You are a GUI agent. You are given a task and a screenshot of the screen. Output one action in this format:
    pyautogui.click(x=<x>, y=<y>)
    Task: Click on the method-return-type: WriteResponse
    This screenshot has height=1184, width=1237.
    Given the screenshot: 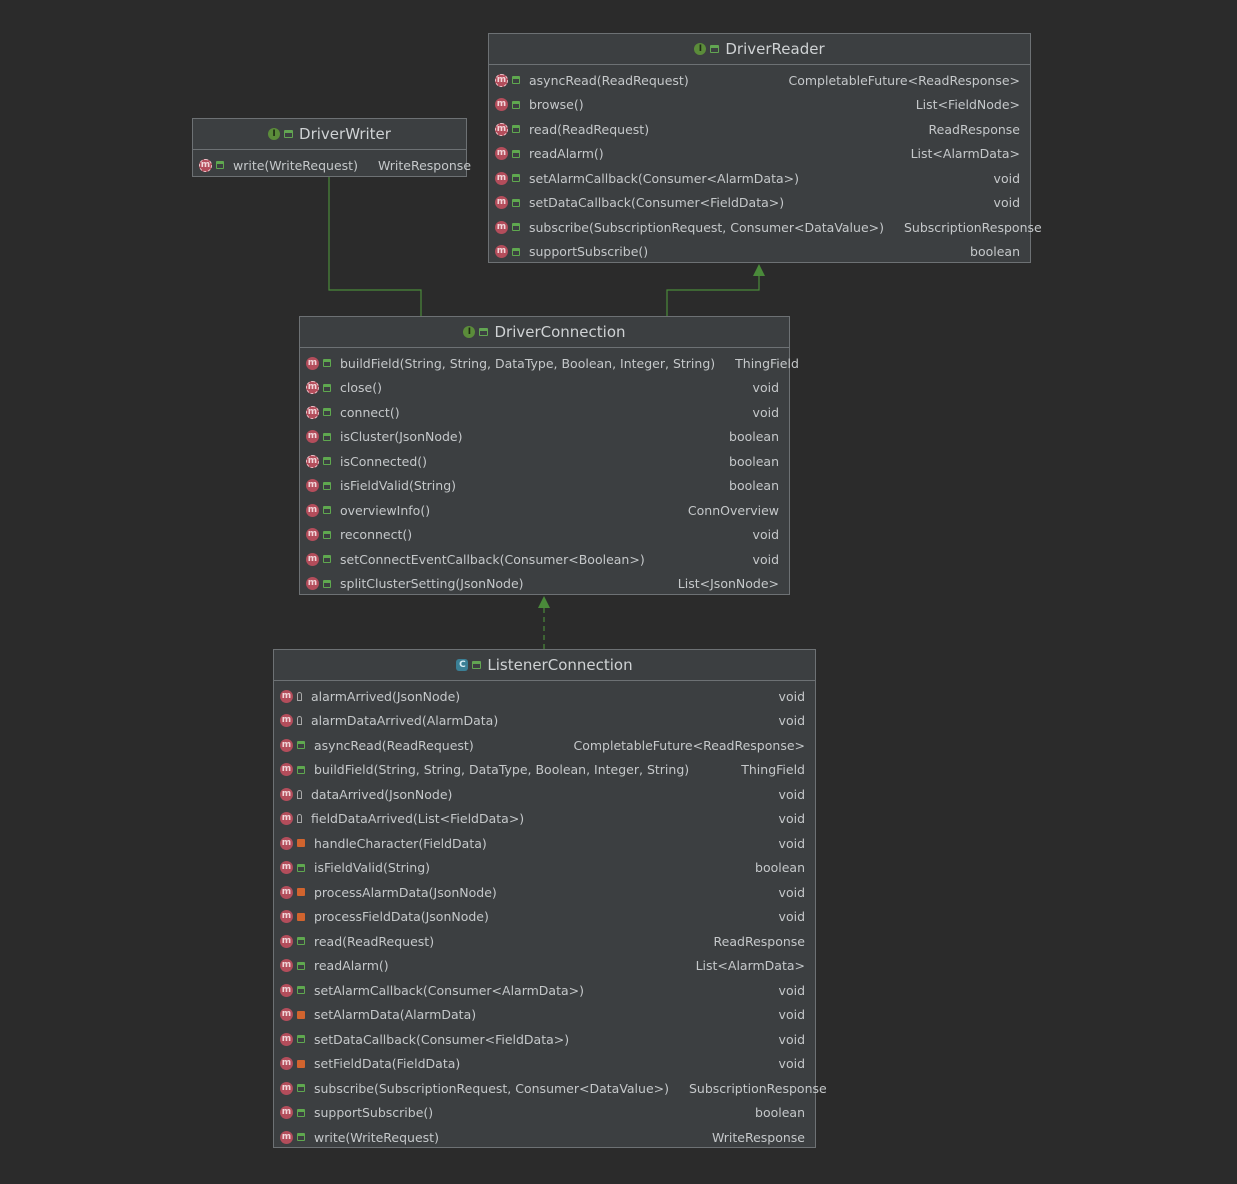 What is the action you would take?
    pyautogui.click(x=424, y=165)
    